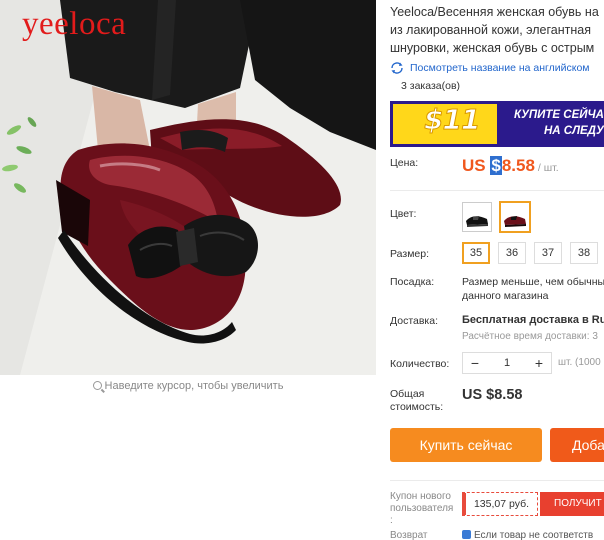 This screenshot has height=540, width=604. I want to click on promo-amount: $11, so click(451, 120).